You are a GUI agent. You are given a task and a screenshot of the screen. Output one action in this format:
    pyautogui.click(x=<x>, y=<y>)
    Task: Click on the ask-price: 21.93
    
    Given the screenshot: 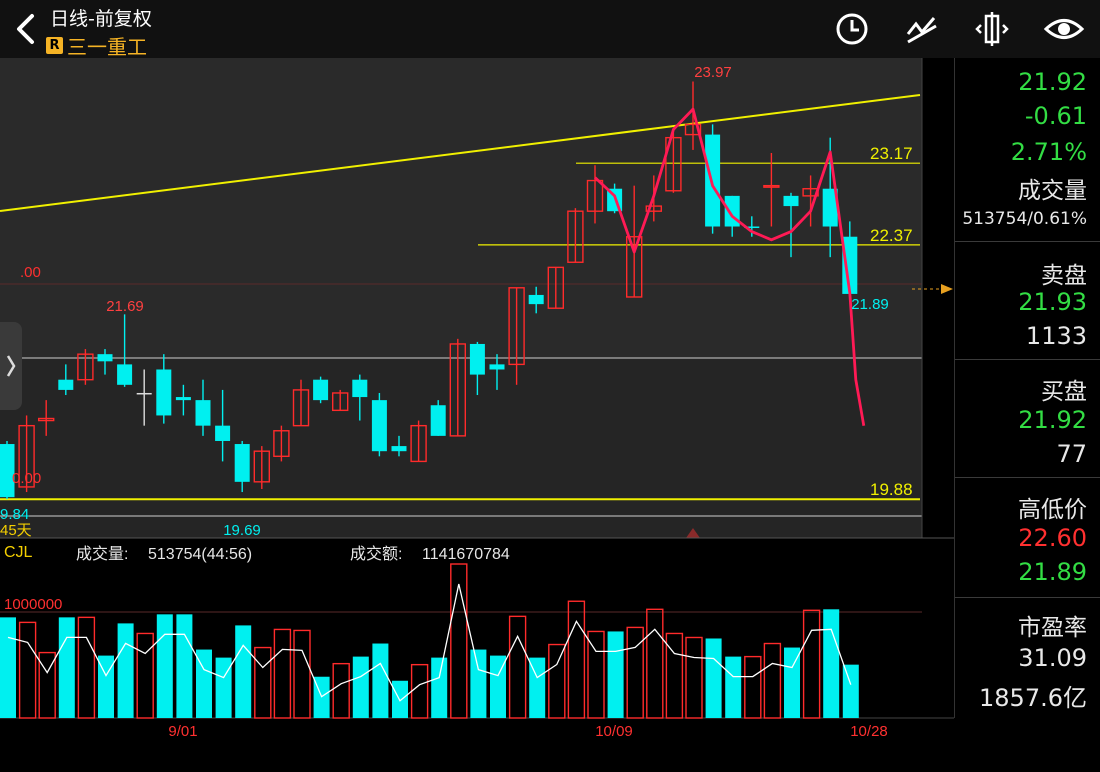 What is the action you would take?
    pyautogui.click(x=1052, y=302)
    